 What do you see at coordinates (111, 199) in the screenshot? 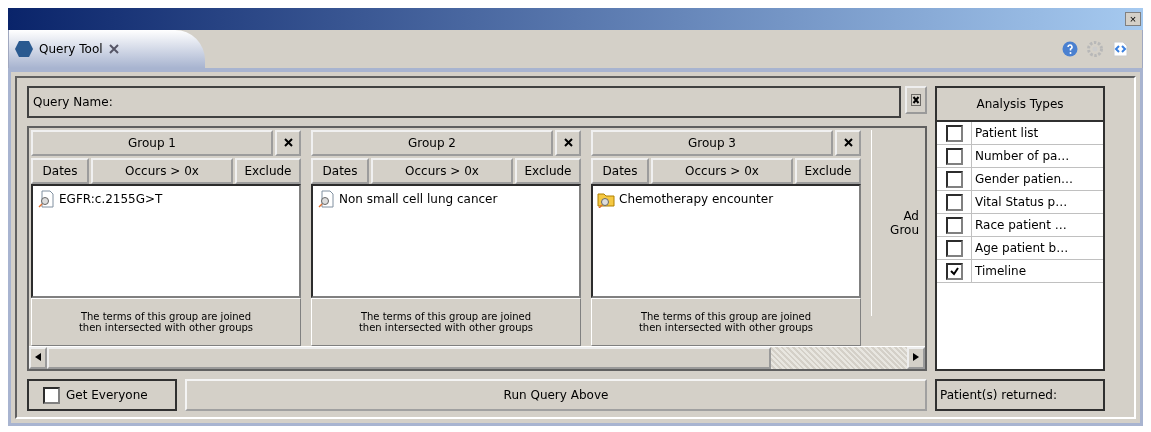
I see `term-label: EGFR:c.2155G>T` at bounding box center [111, 199].